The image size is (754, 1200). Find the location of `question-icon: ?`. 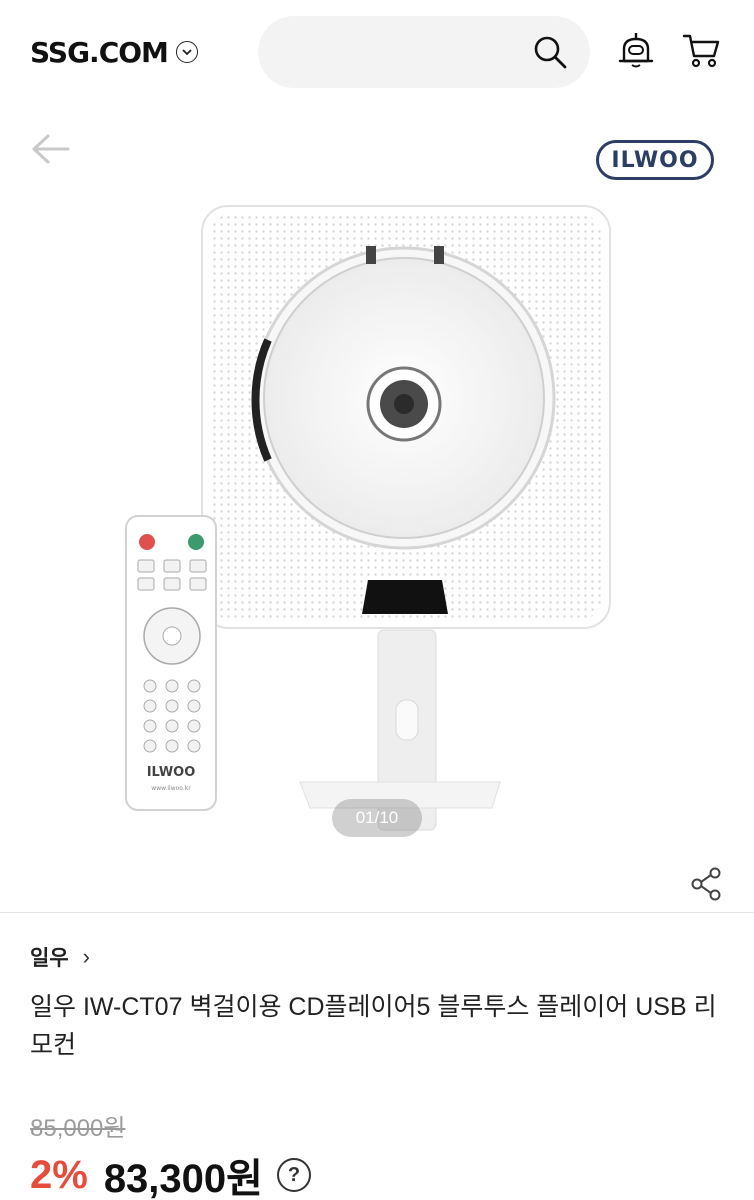

question-icon: ? is located at coordinates (293, 1175).